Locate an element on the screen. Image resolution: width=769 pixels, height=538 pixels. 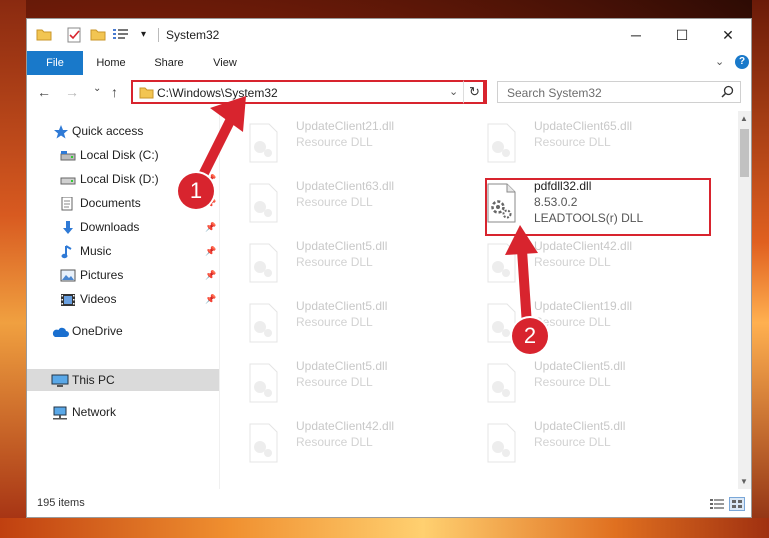
sidebar-item-downloads: Downloads 📌 is located at coordinates (123, 227).